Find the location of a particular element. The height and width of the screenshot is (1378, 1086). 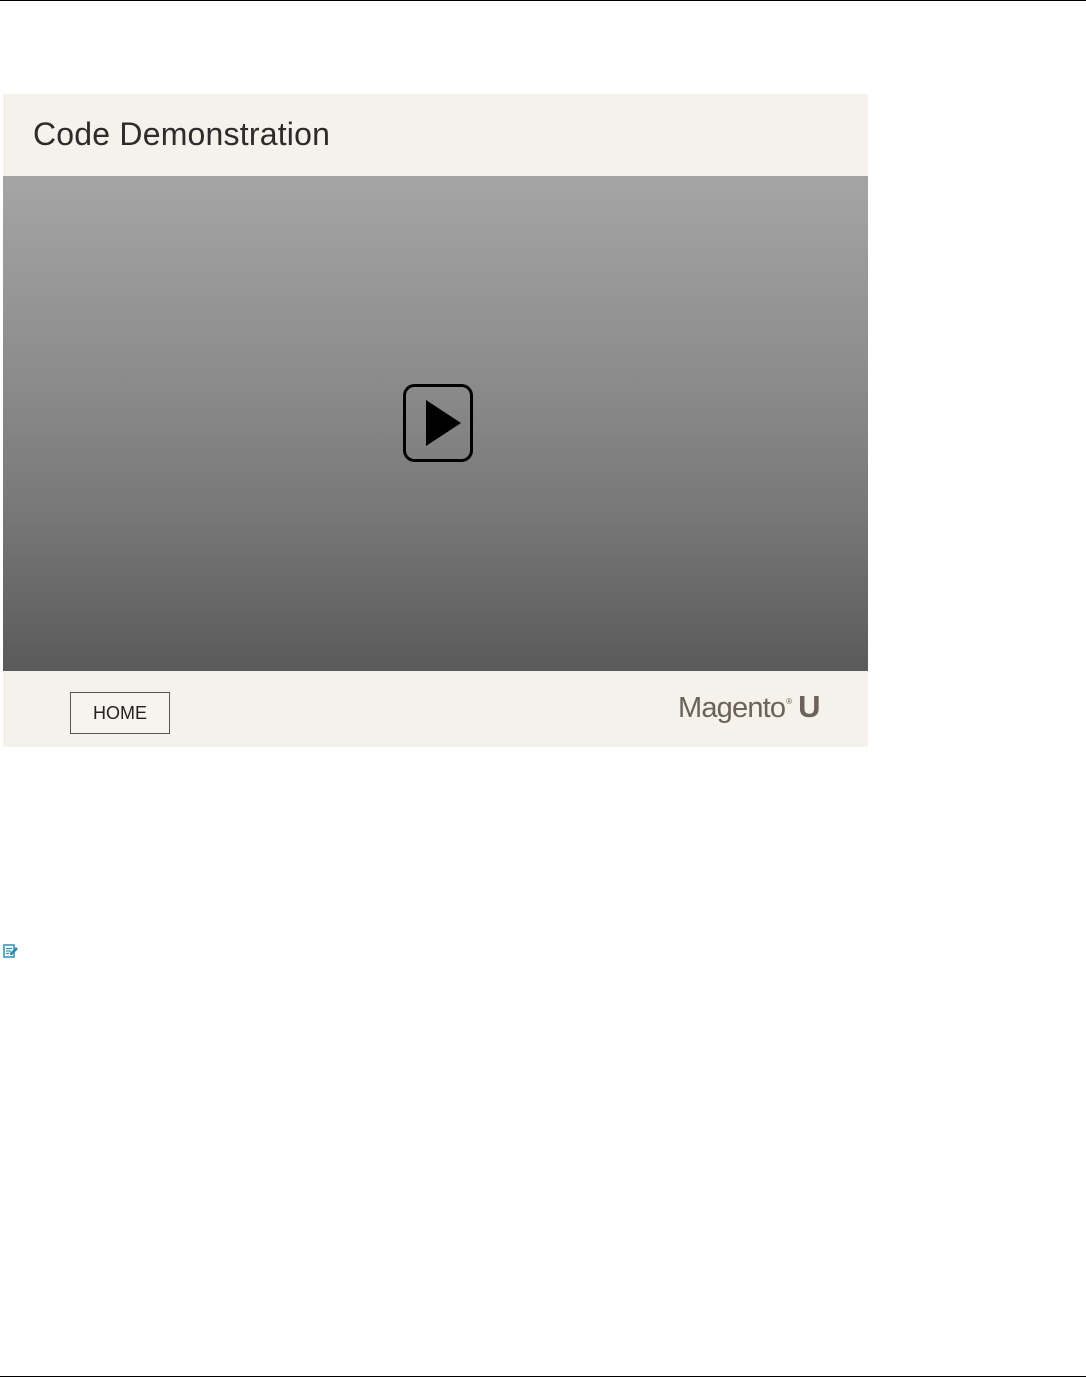

logo-word: Magento is located at coordinates (732, 708).